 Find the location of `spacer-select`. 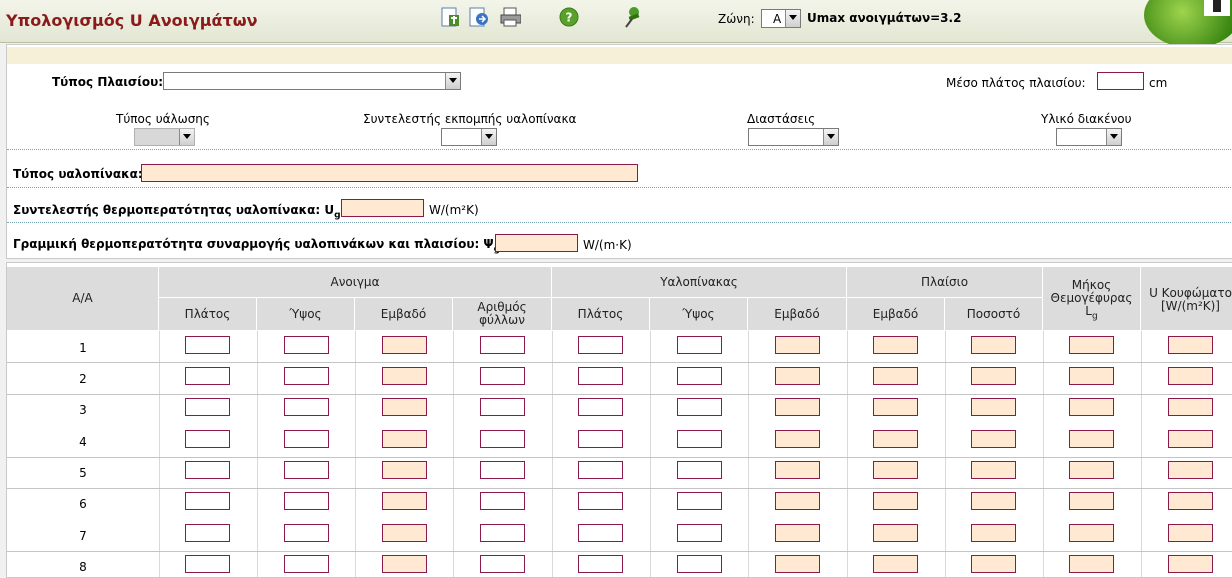

spacer-select is located at coordinates (1089, 137).